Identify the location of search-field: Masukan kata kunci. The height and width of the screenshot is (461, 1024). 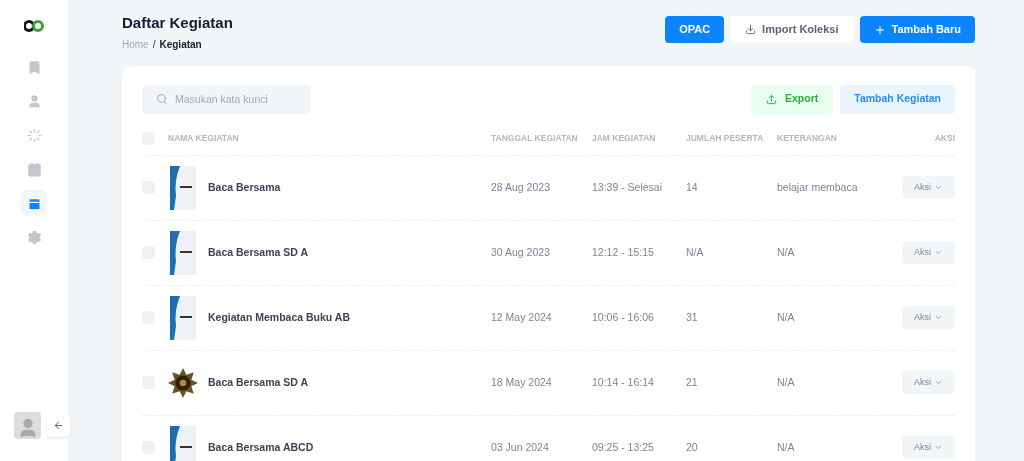
(226, 99).